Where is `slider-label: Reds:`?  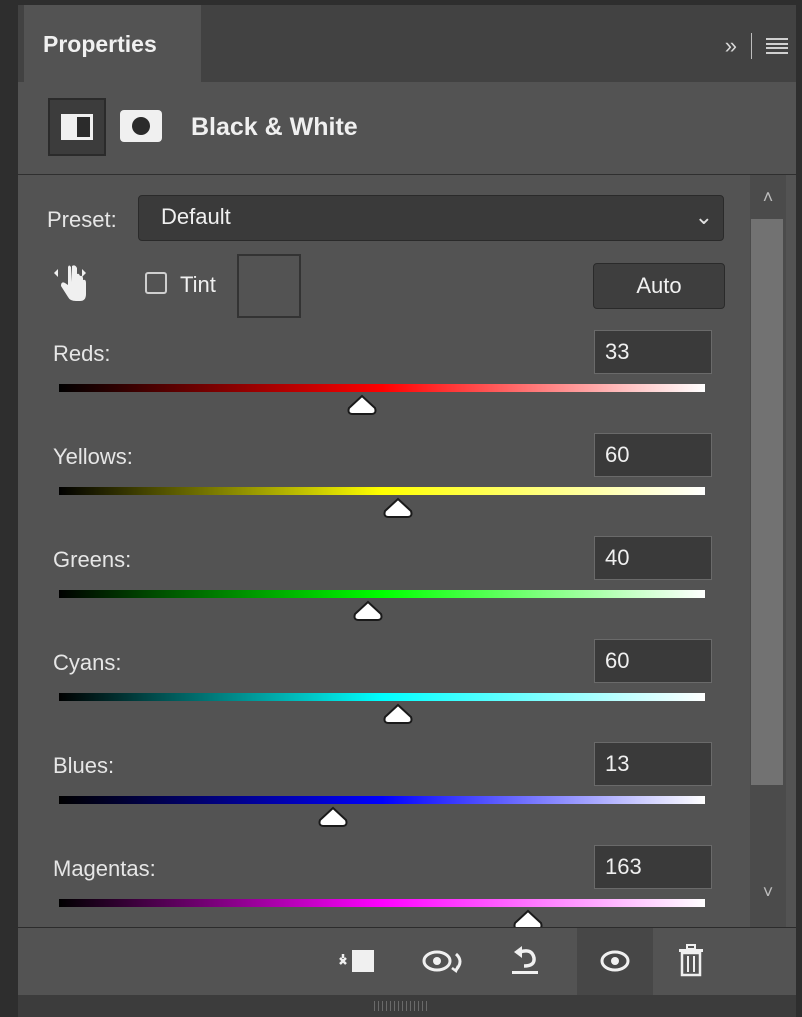 slider-label: Reds: is located at coordinates (82, 353).